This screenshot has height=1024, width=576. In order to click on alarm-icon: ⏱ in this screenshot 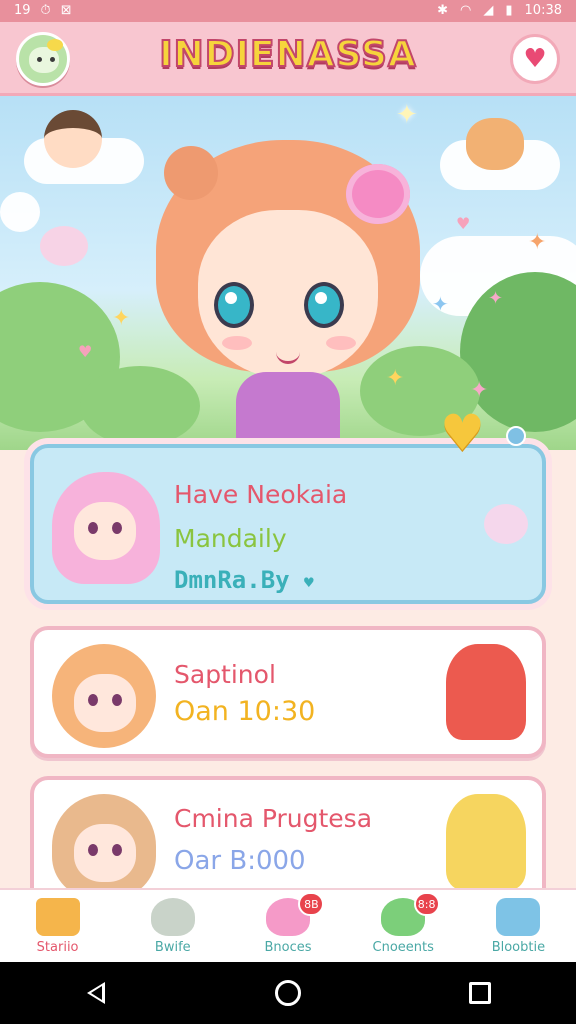, I will do `click(45, 10)`.